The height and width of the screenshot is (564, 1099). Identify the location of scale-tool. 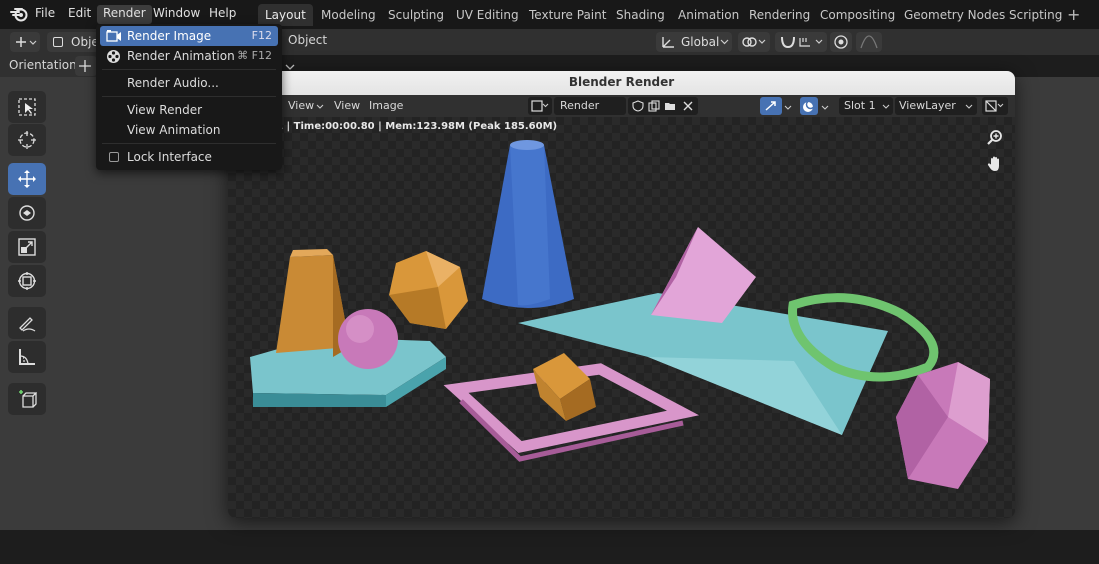
(27, 247).